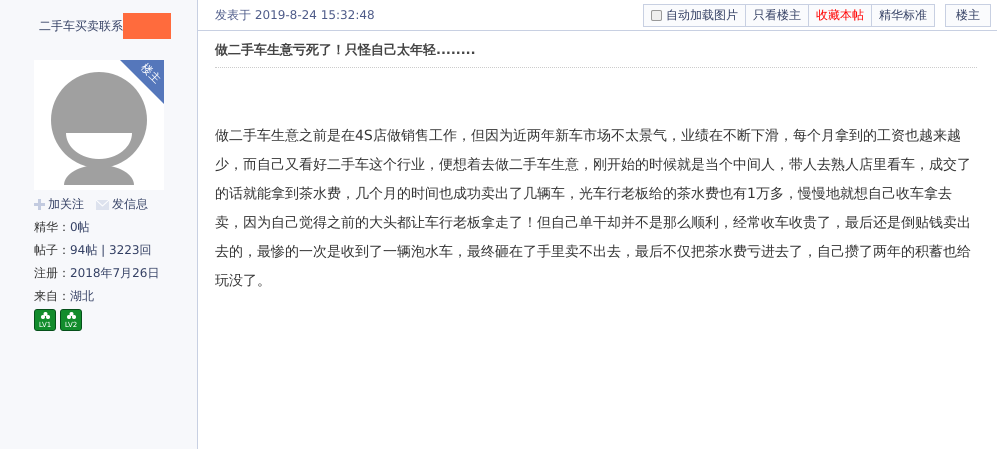 This screenshot has height=449, width=997. I want to click on corner-ribbon, so click(142, 82).